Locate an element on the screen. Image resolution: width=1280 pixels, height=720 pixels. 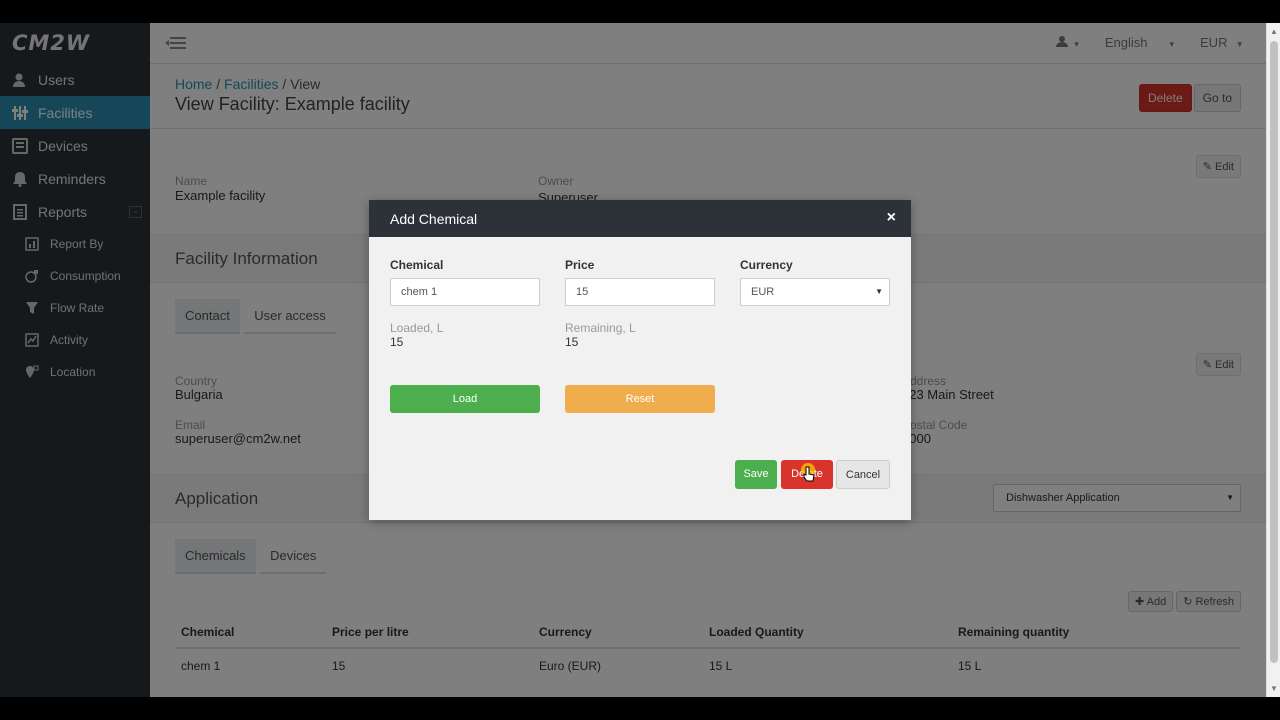
currency-select-value: EUR is located at coordinates (763, 292).